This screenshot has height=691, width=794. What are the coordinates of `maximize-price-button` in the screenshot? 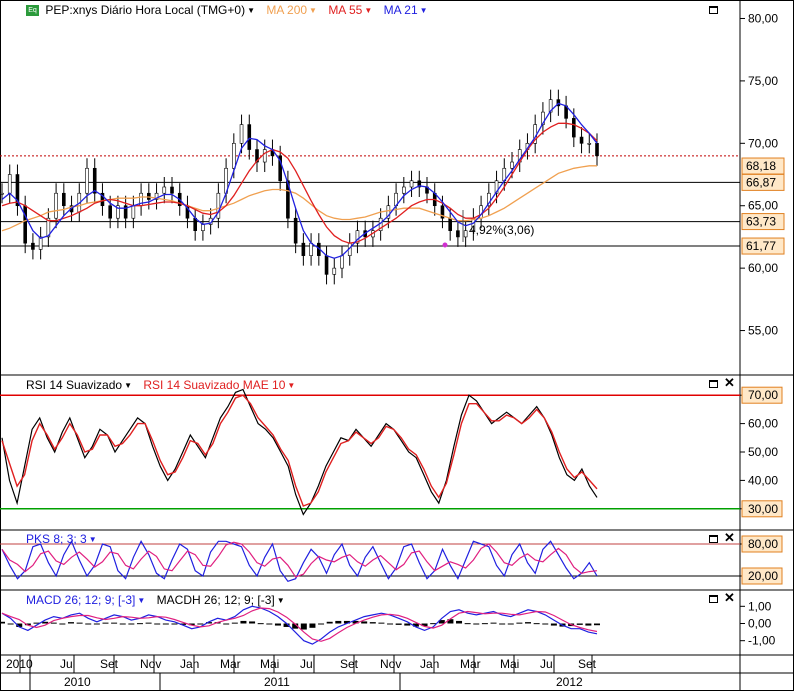 It's located at (713, 10).